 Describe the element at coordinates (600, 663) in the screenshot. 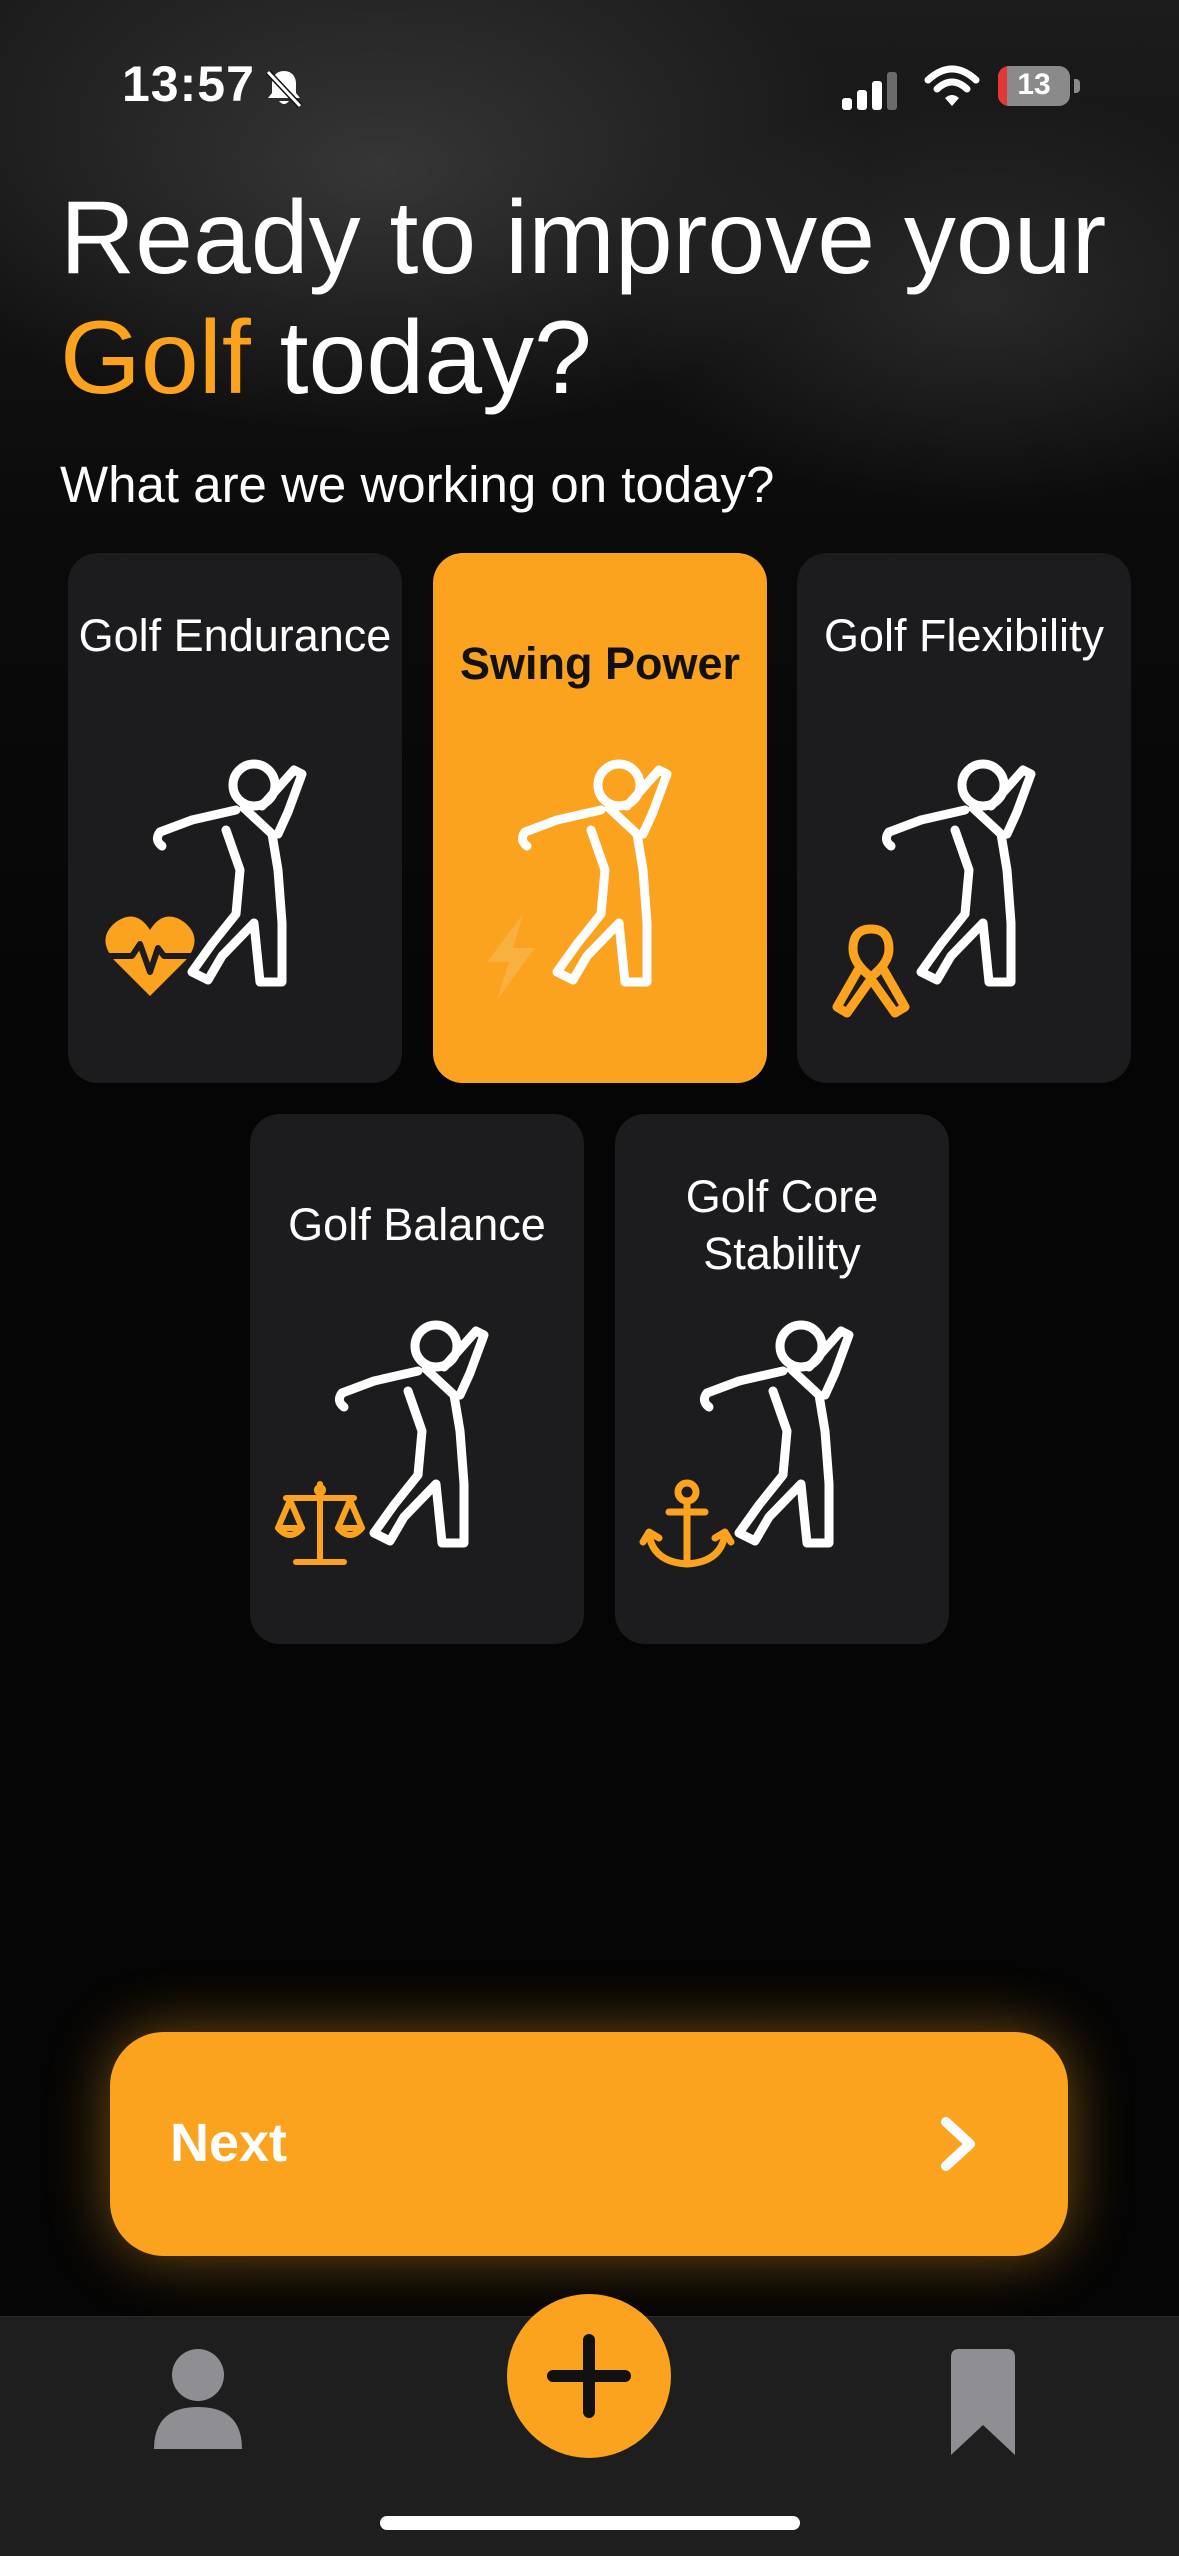

I see `option-label: Swing Power` at that location.